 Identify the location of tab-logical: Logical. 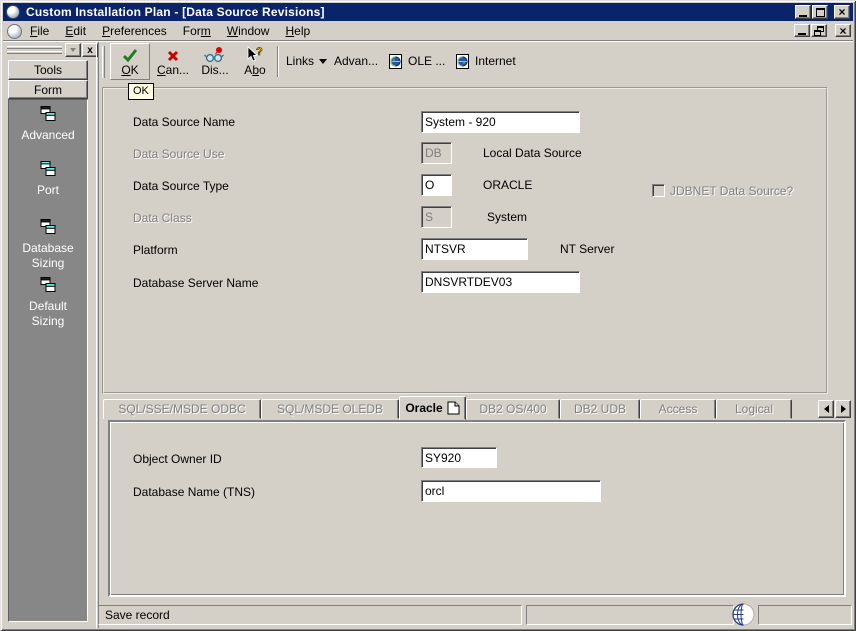
(754, 409).